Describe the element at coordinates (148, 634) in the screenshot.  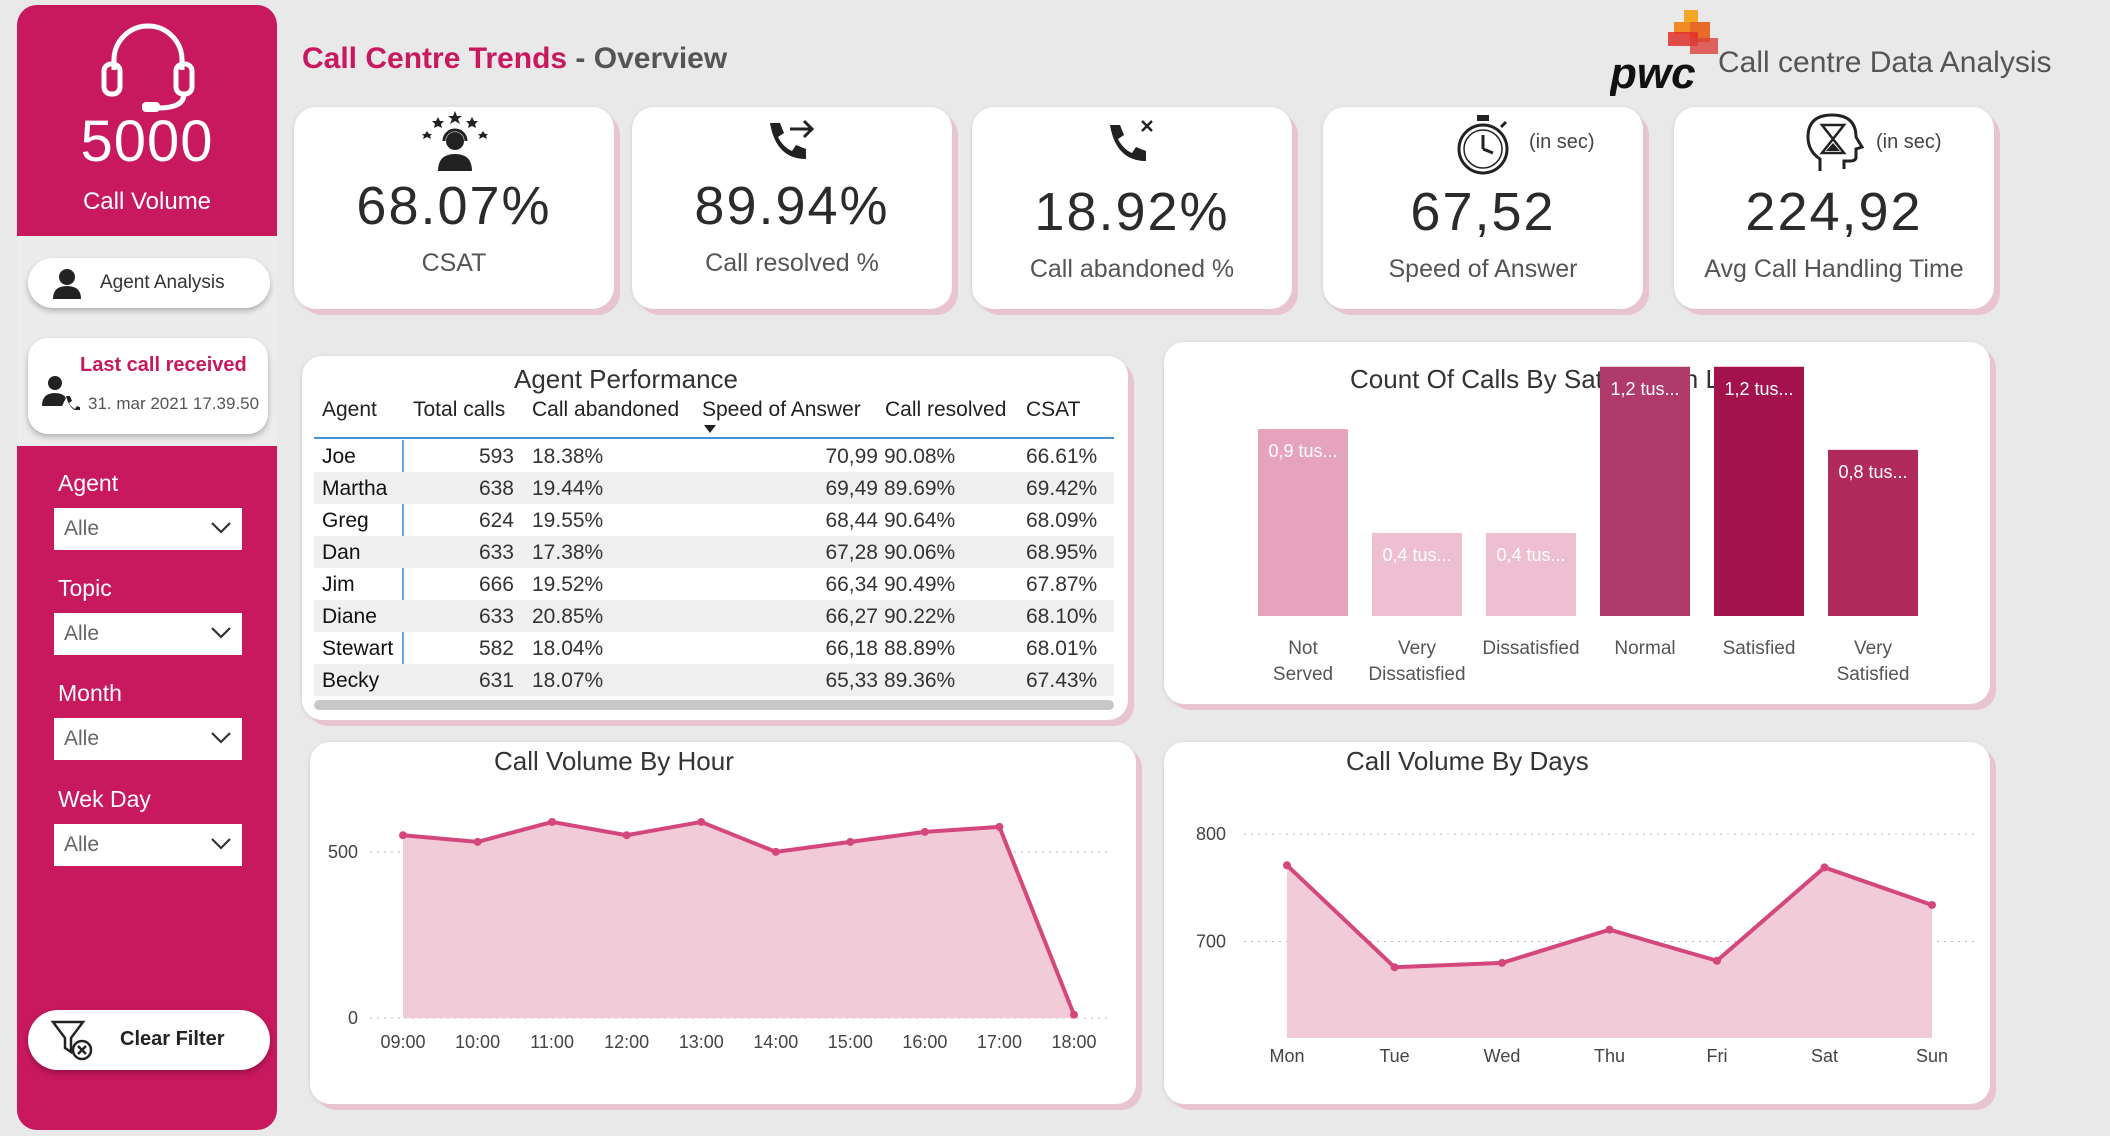
I see `topic-dropdown: Alle` at that location.